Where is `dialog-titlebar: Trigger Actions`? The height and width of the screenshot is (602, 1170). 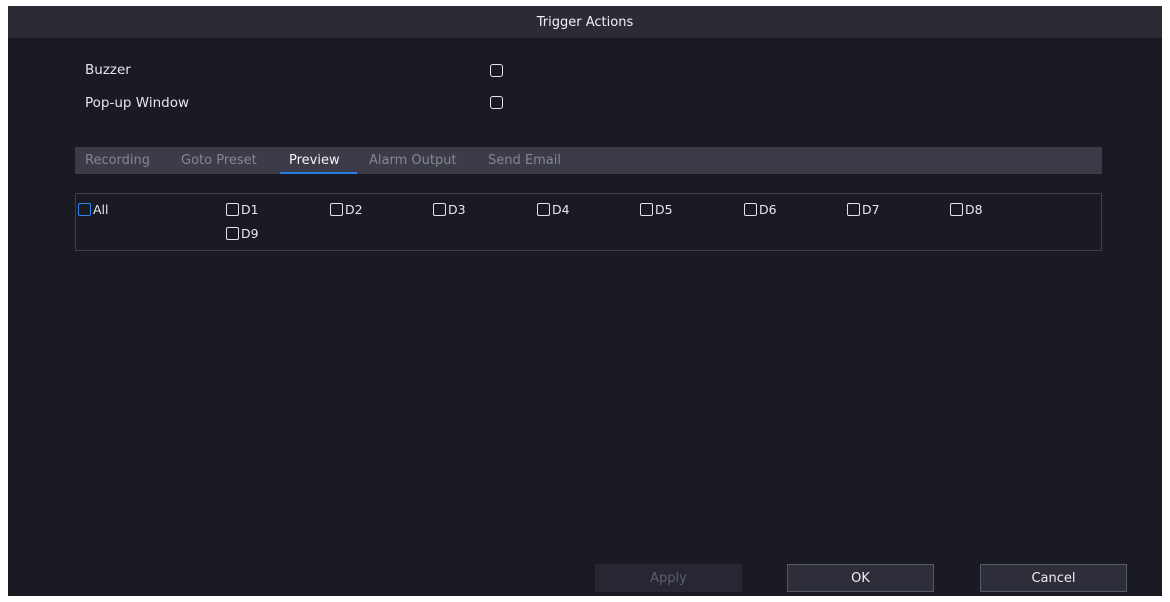
dialog-titlebar: Trigger Actions is located at coordinates (585, 22).